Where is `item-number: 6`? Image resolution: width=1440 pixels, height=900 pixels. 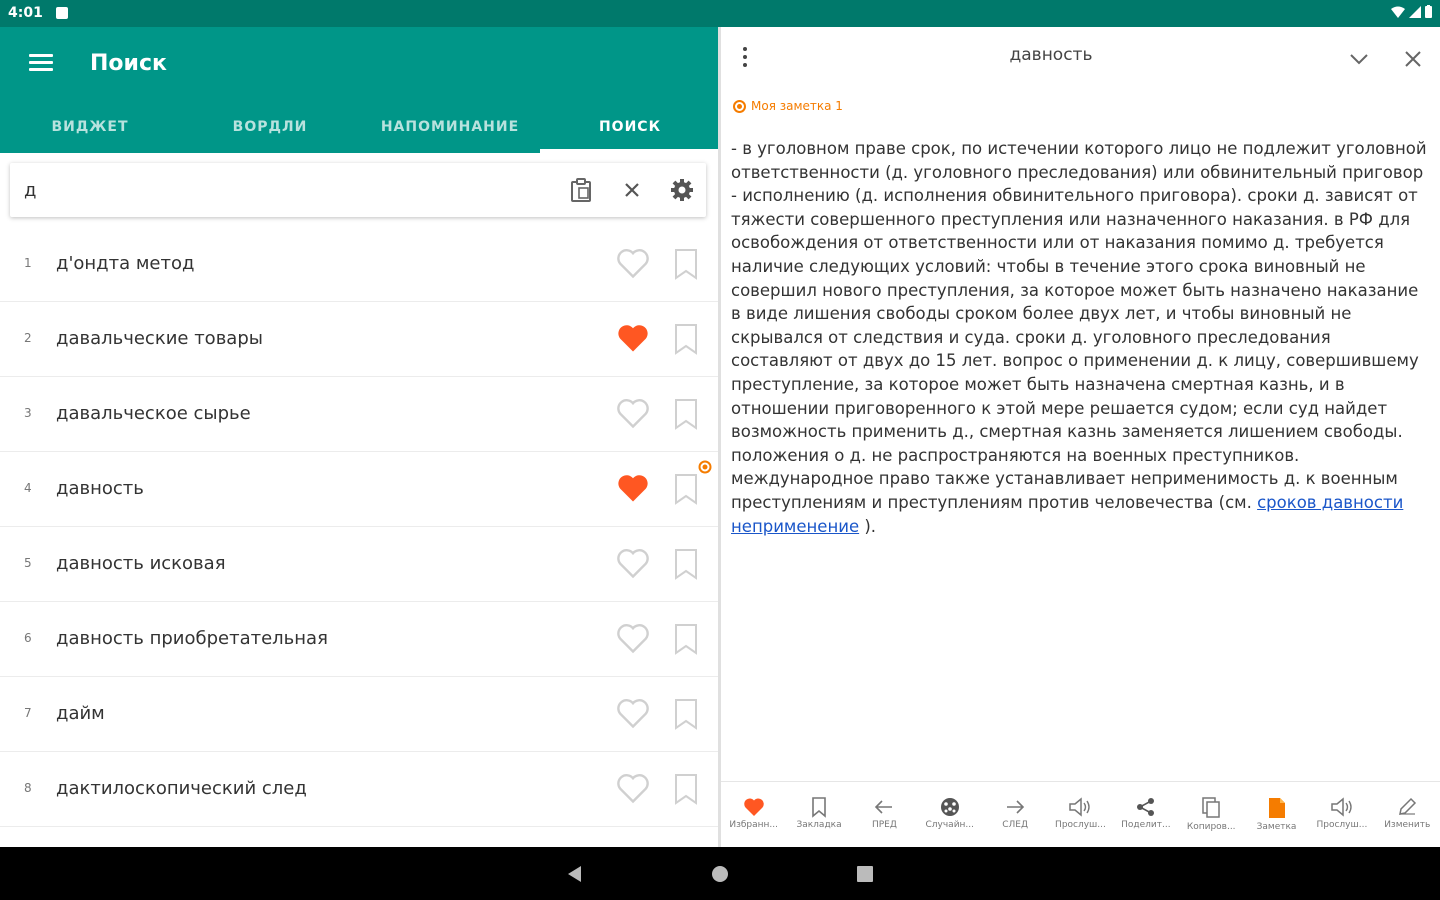 item-number: 6 is located at coordinates (28, 638).